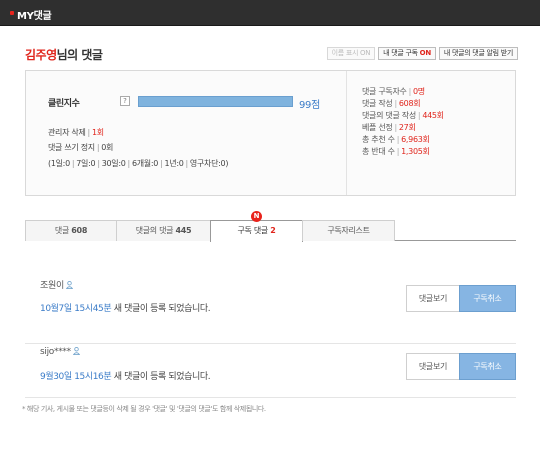 This screenshot has width=540, height=454. I want to click on title-suffix: 님의 댓글, so click(79, 55).